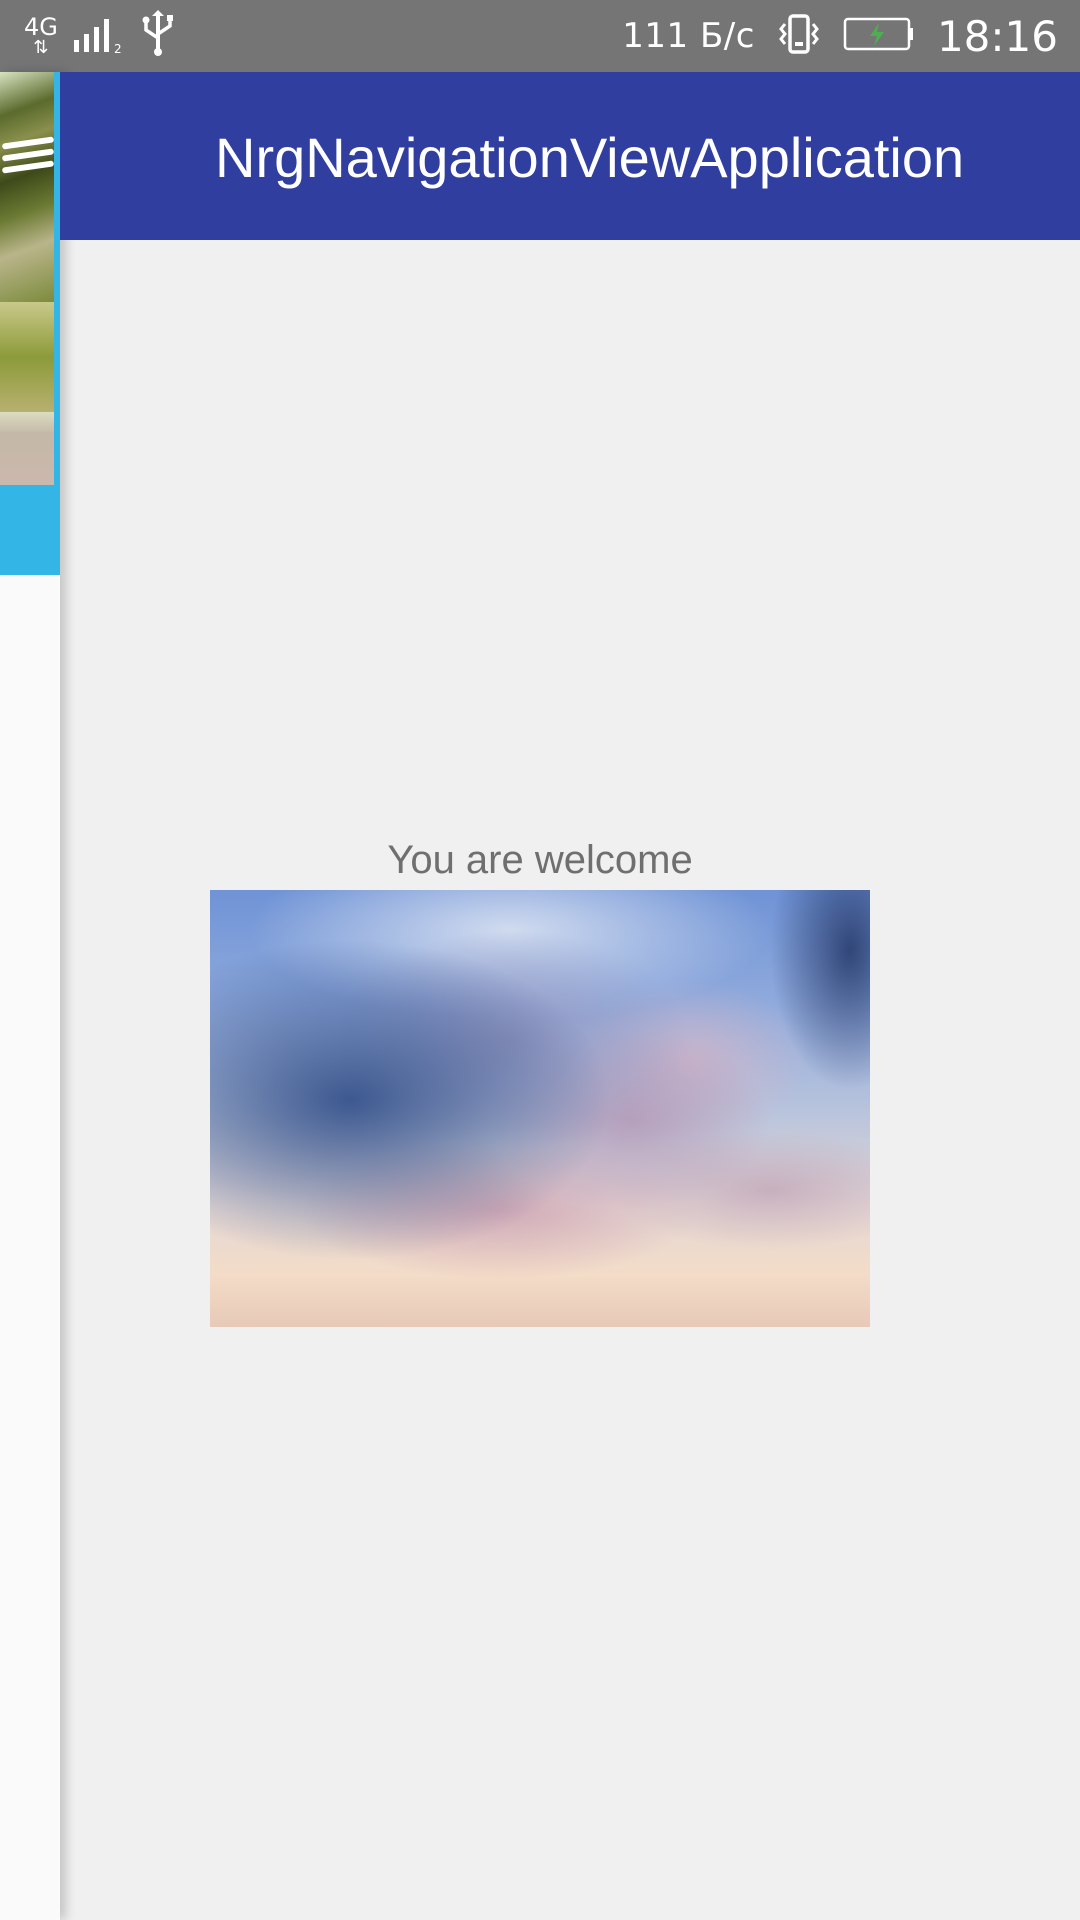 The image size is (1080, 1920). What do you see at coordinates (158, 36) in the screenshot?
I see `usb-icon` at bounding box center [158, 36].